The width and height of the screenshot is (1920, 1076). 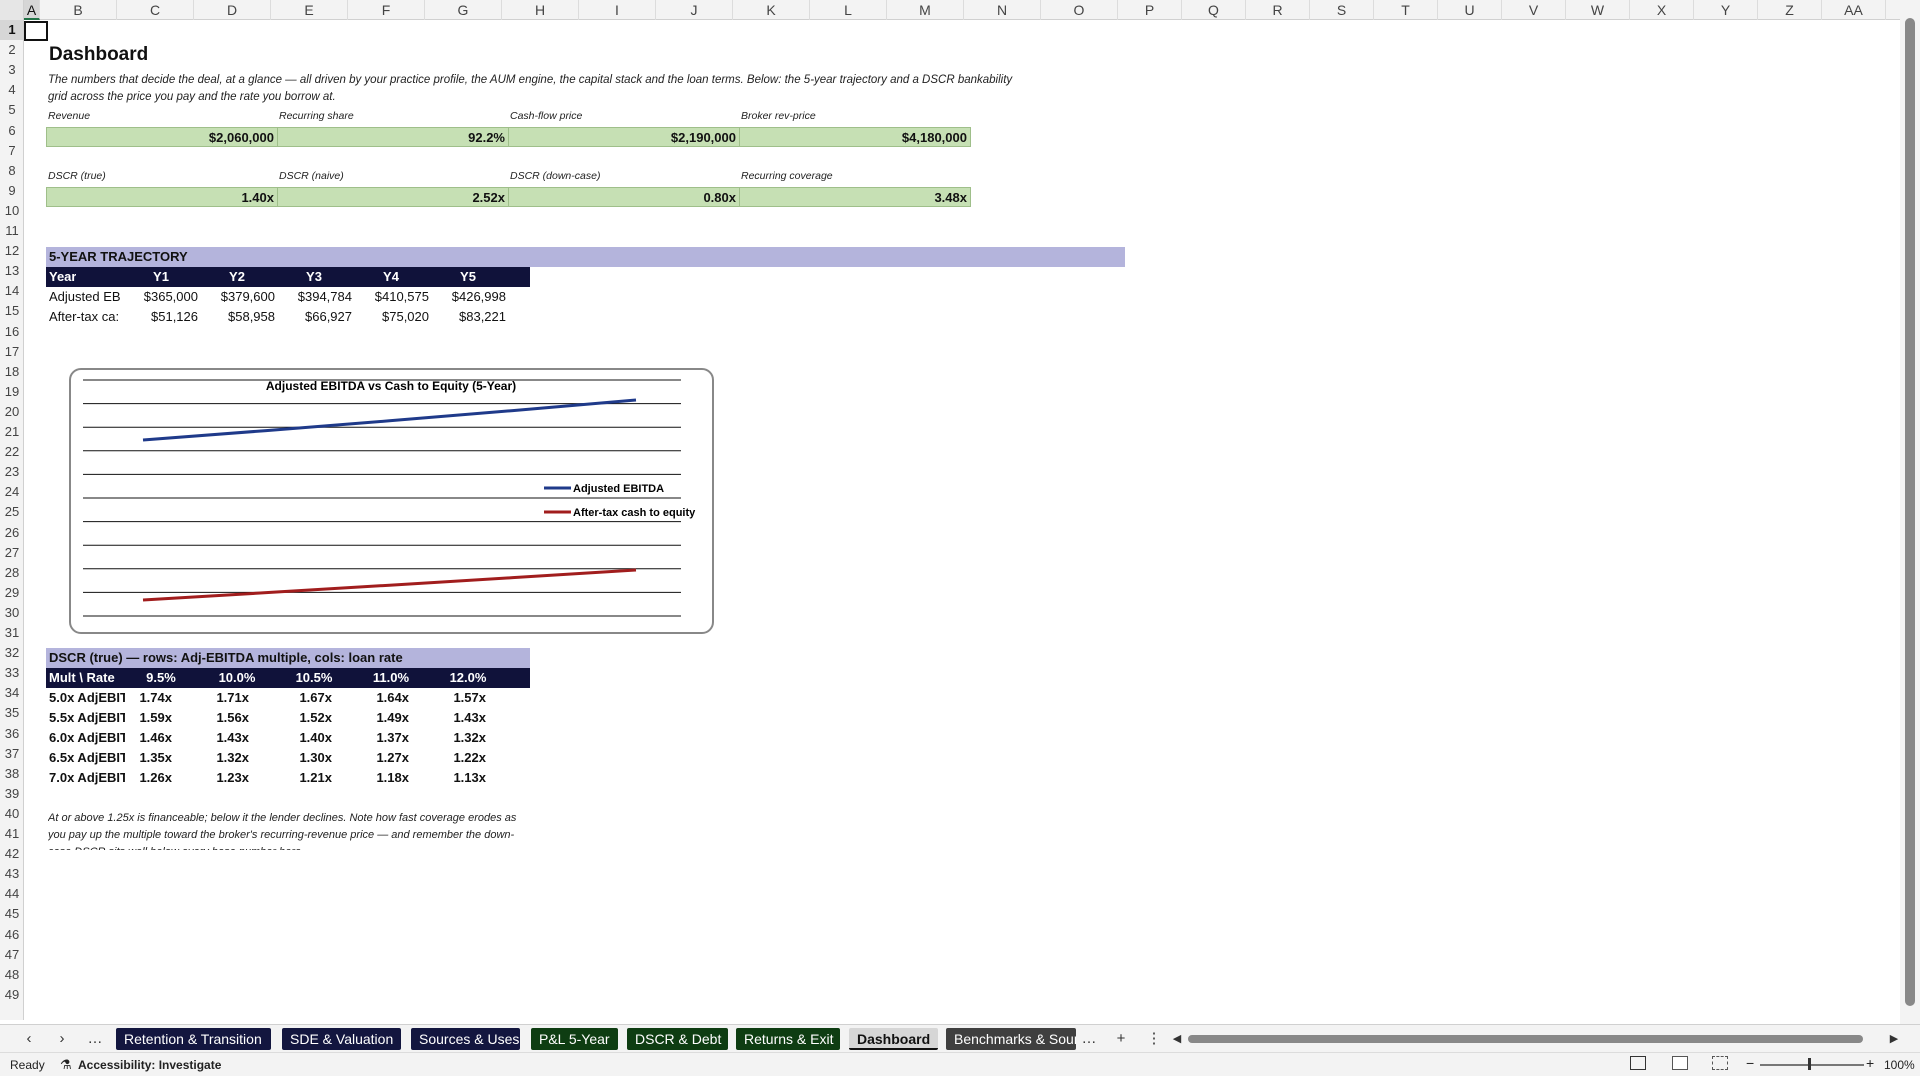 I want to click on row-header-26: 26, so click(x=11, y=533).